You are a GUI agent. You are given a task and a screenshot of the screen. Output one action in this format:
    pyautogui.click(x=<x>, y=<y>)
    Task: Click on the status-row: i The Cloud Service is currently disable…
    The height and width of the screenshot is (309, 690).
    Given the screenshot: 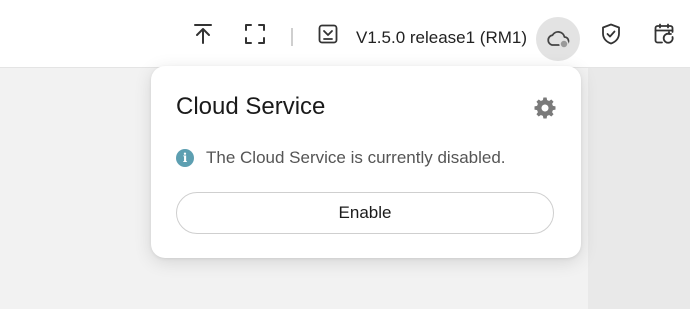 What is the action you would take?
    pyautogui.click(x=341, y=158)
    